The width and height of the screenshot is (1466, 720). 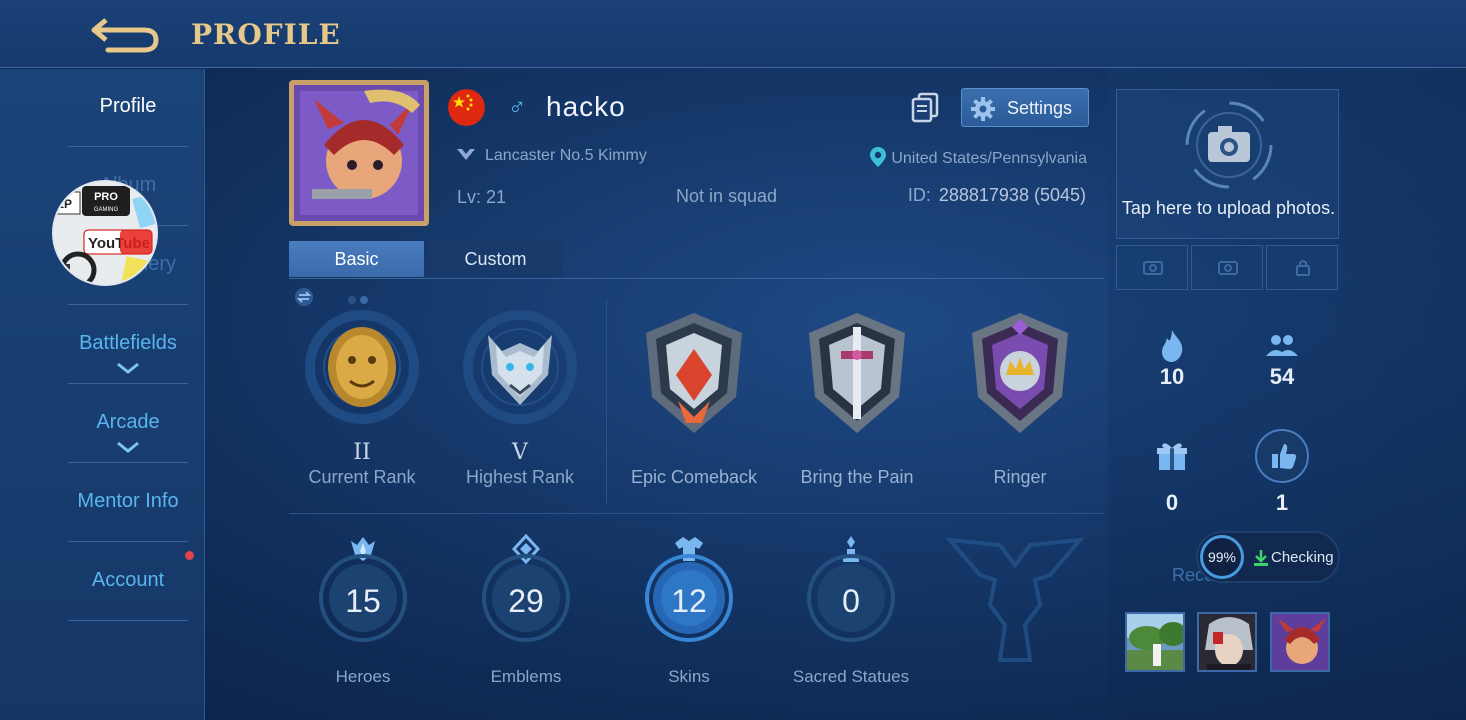 I want to click on copy-id-button, so click(x=925, y=107).